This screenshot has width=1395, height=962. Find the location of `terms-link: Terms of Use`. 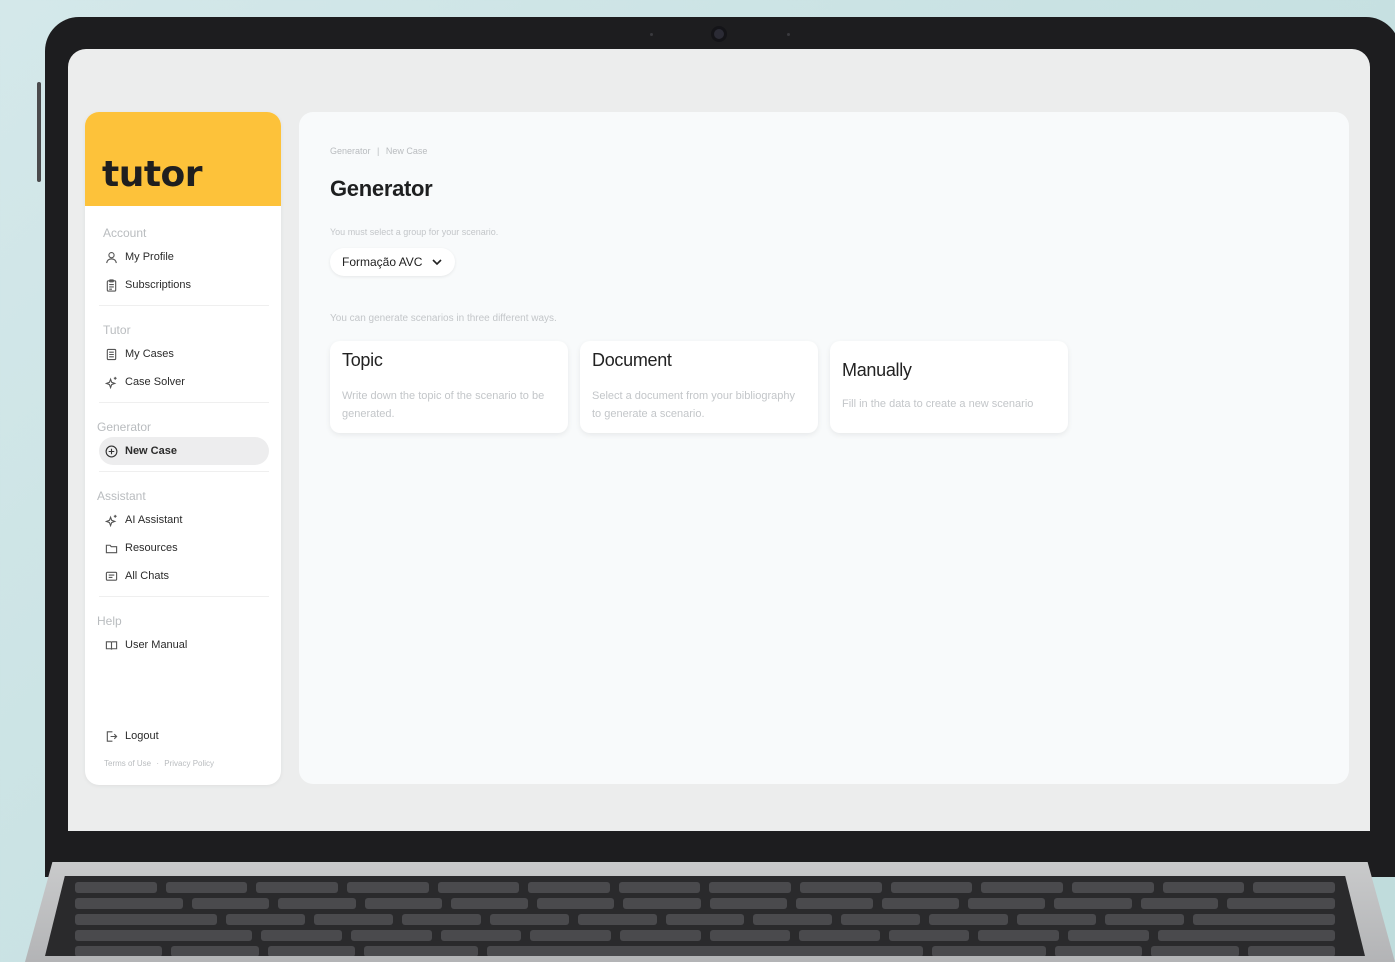

terms-link: Terms of Use is located at coordinates (127, 763).